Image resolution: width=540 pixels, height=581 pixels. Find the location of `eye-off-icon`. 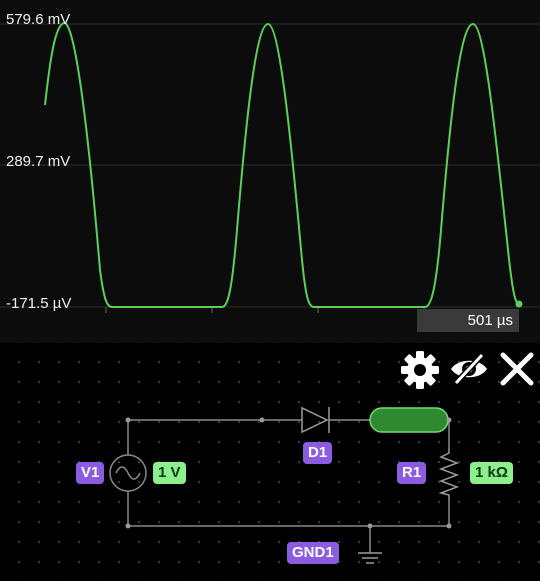

eye-off-icon is located at coordinates (469, 369).